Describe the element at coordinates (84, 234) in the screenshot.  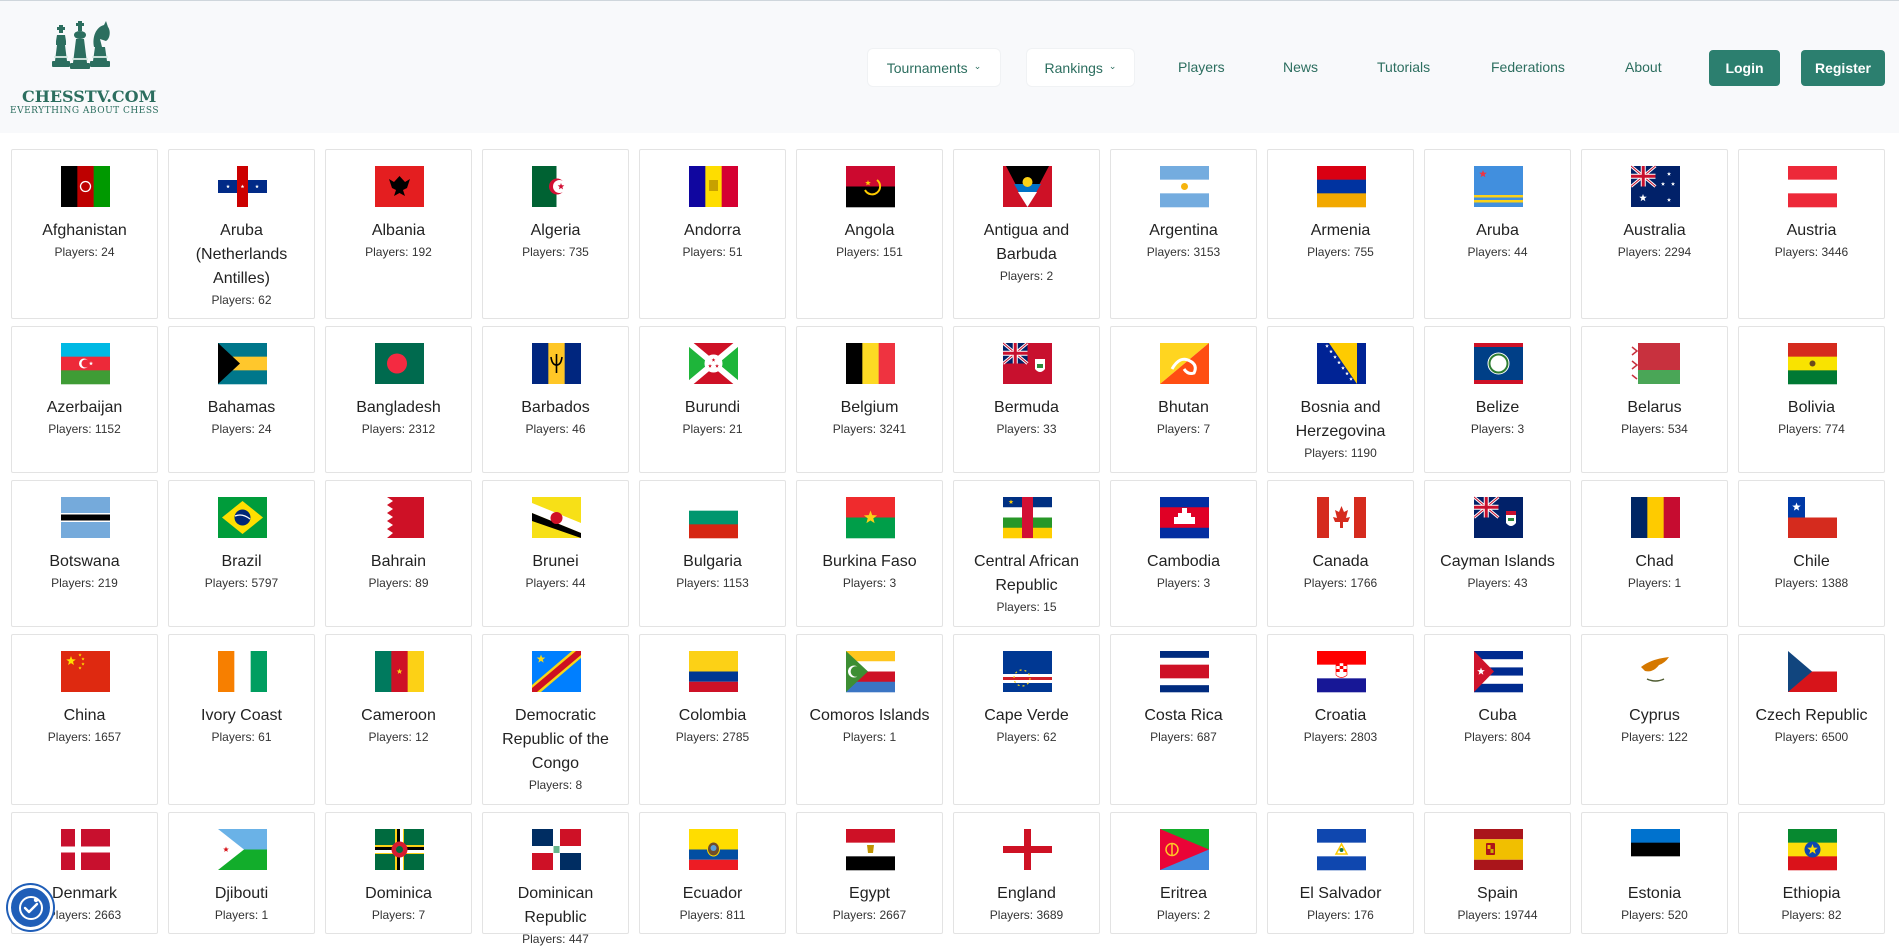
I see `federation-card: Afghanistan Players: 24` at that location.